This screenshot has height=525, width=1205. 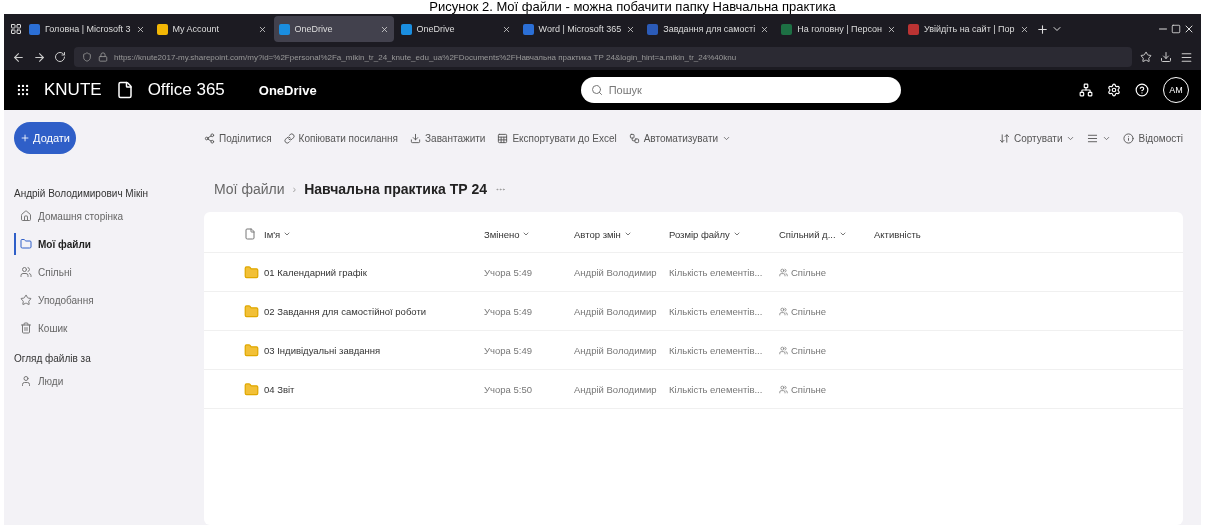 What do you see at coordinates (249, 189) in the screenshot?
I see `breadcrumb-link: Мої файли` at bounding box center [249, 189].